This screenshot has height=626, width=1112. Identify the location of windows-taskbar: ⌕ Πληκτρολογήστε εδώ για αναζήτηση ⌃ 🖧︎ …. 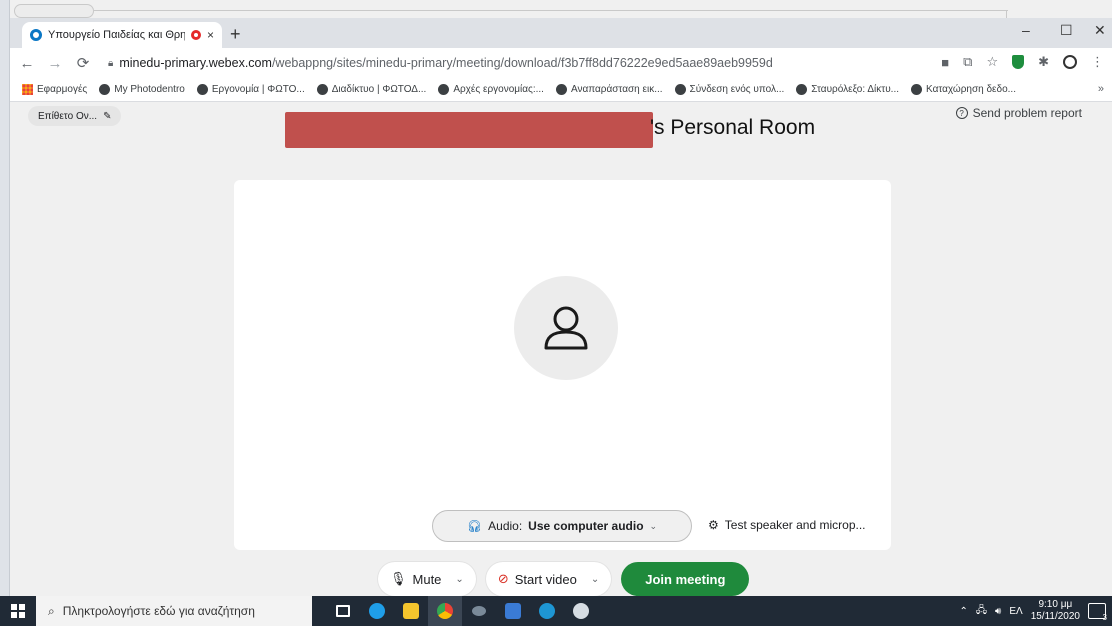
(556, 611).